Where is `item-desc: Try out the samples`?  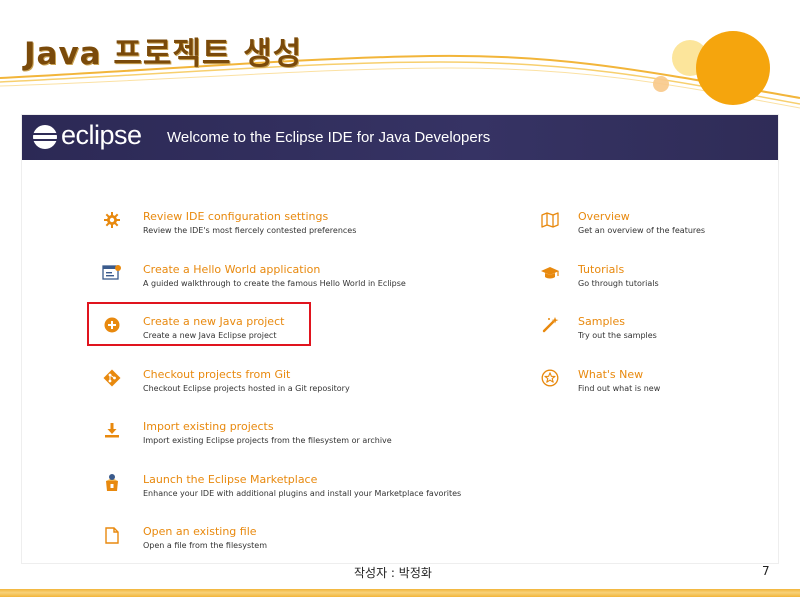 item-desc: Try out the samples is located at coordinates (617, 335).